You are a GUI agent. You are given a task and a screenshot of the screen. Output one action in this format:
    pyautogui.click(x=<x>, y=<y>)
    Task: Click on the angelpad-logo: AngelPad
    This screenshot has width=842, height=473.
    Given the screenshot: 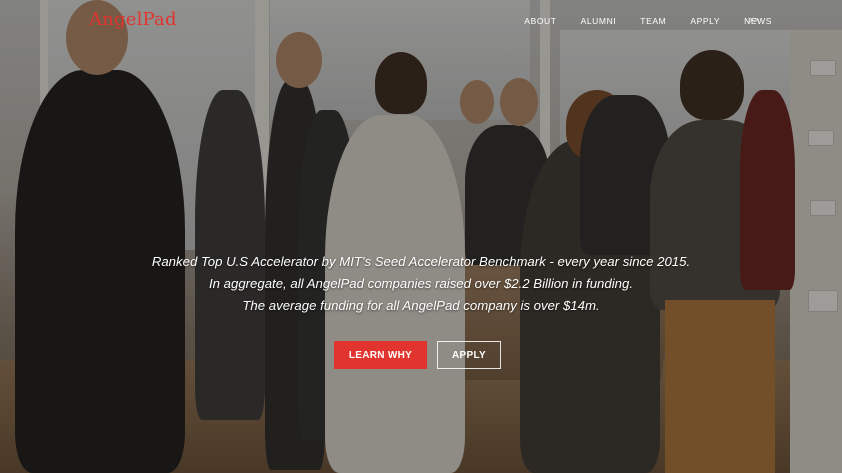 What is the action you would take?
    pyautogui.click(x=133, y=19)
    